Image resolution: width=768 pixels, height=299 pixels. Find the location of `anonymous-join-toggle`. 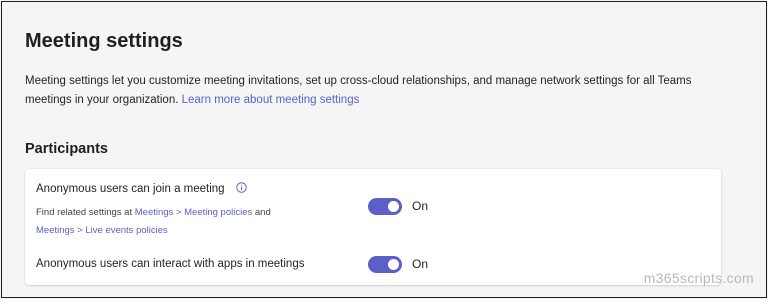

anonymous-join-toggle is located at coordinates (385, 206).